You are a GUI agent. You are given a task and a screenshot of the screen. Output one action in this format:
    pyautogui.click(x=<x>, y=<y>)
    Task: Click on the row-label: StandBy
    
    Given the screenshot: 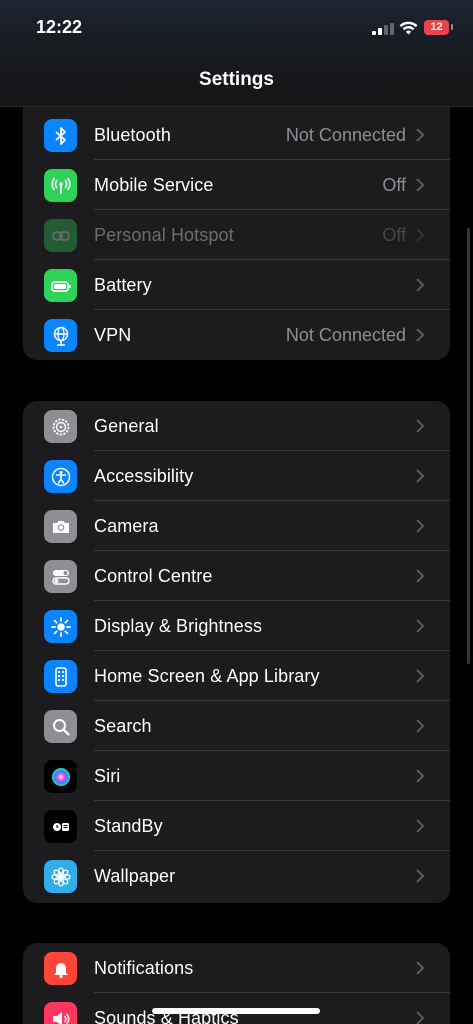 What is the action you would take?
    pyautogui.click(x=128, y=825)
    